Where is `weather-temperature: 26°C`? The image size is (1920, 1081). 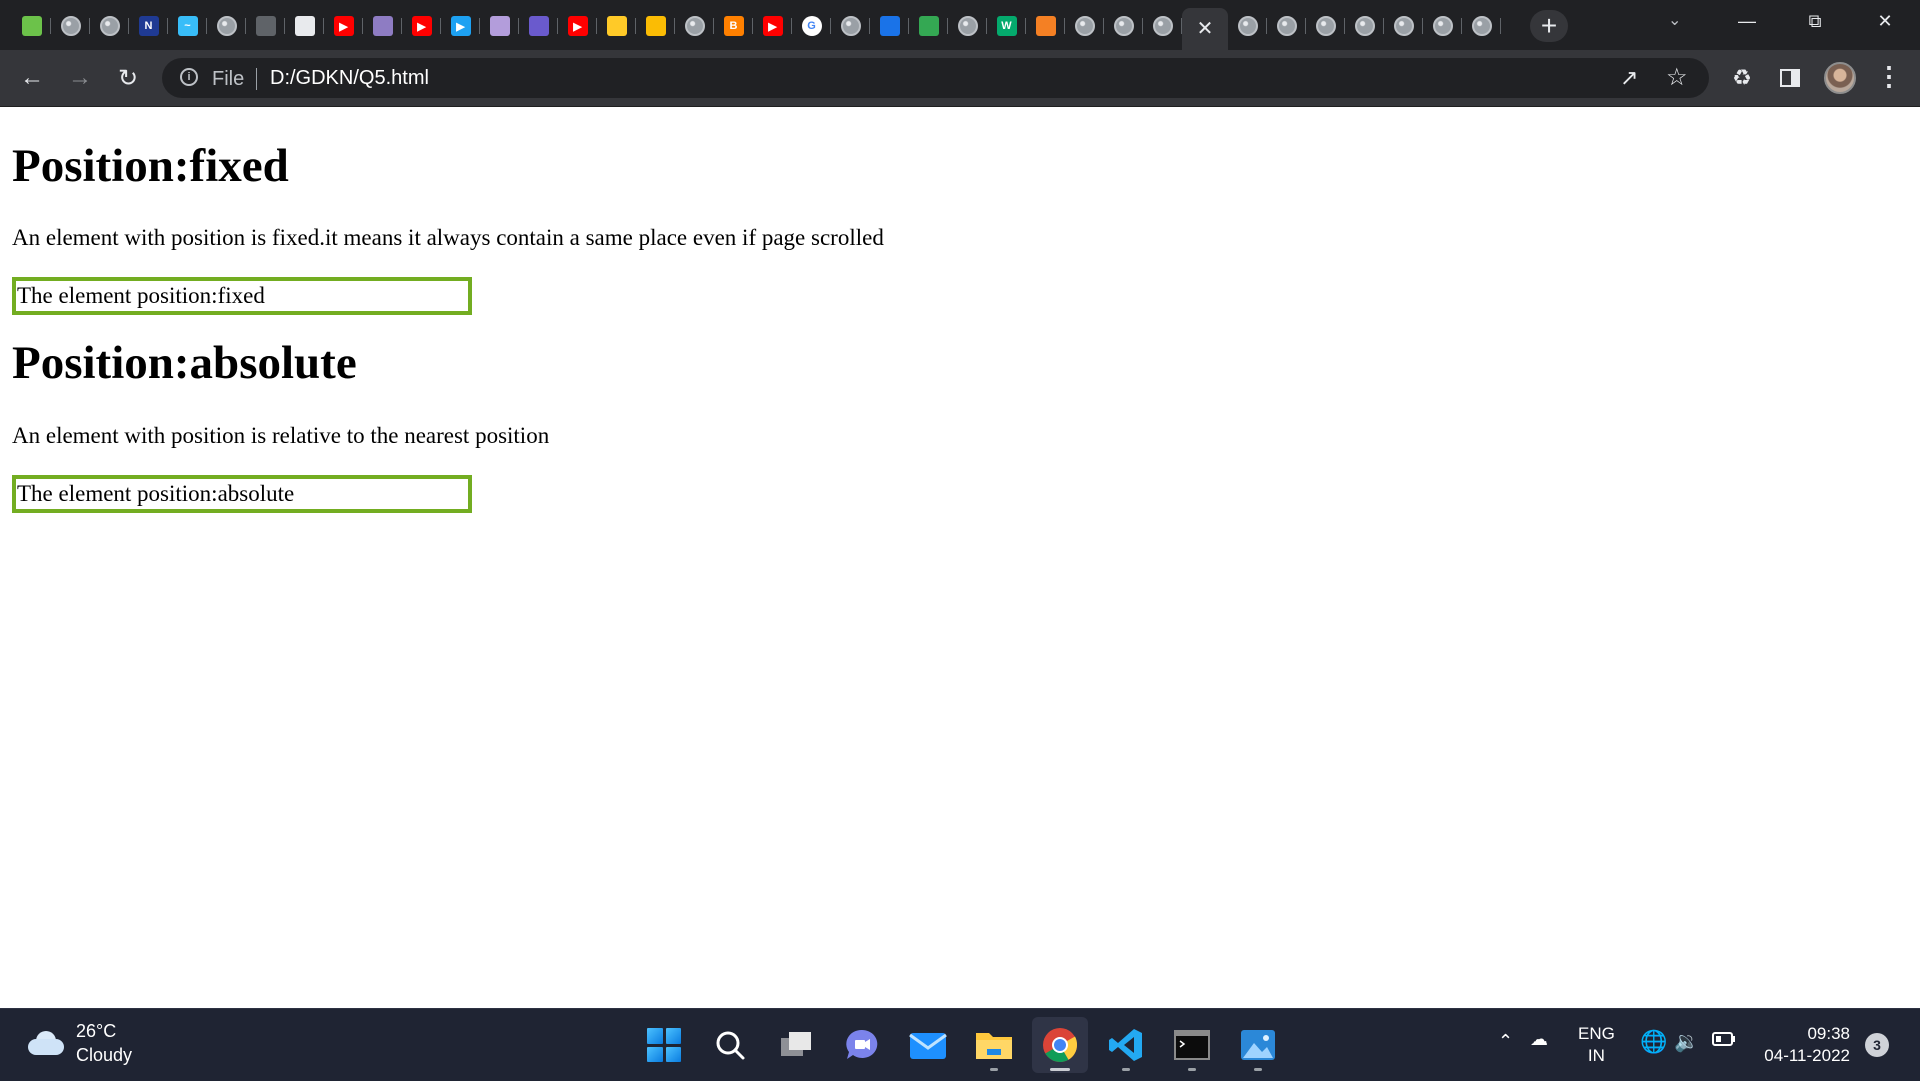 weather-temperature: 26°C is located at coordinates (96, 1031).